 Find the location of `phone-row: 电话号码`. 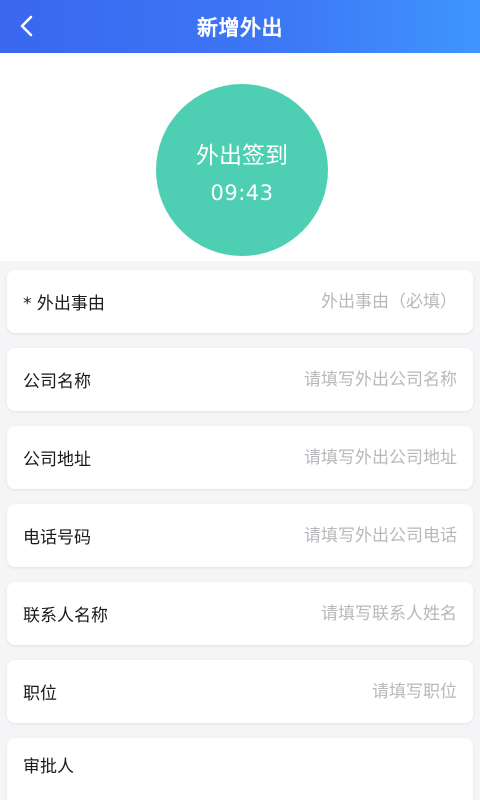

phone-row: 电话号码 is located at coordinates (240, 535).